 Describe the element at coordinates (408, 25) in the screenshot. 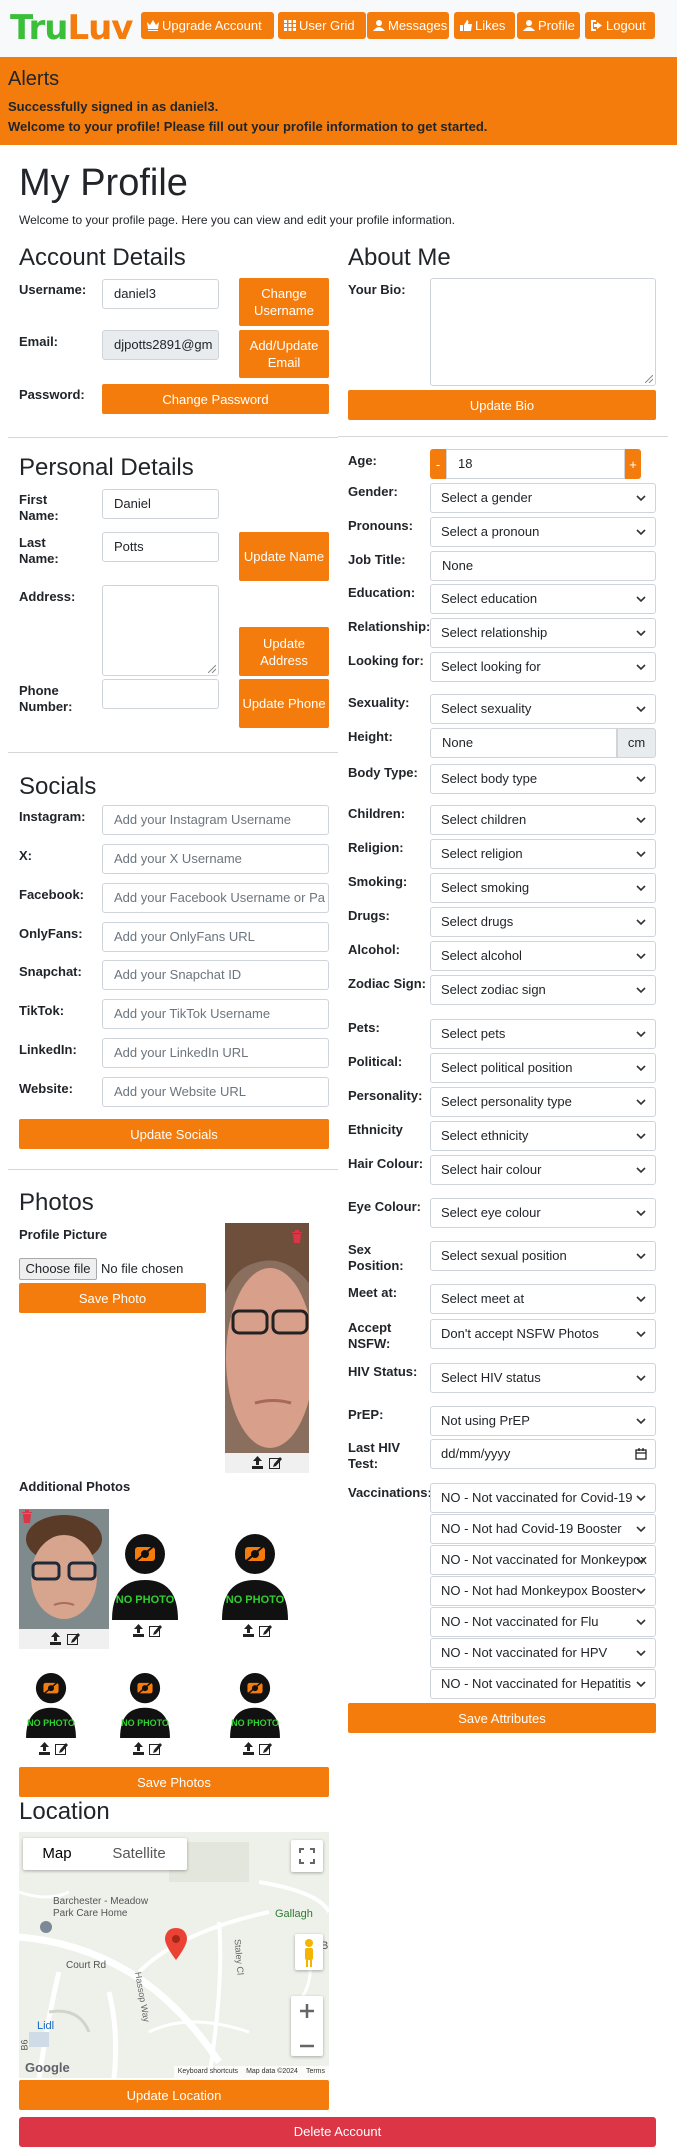

I see `nav-messages: Messages` at that location.